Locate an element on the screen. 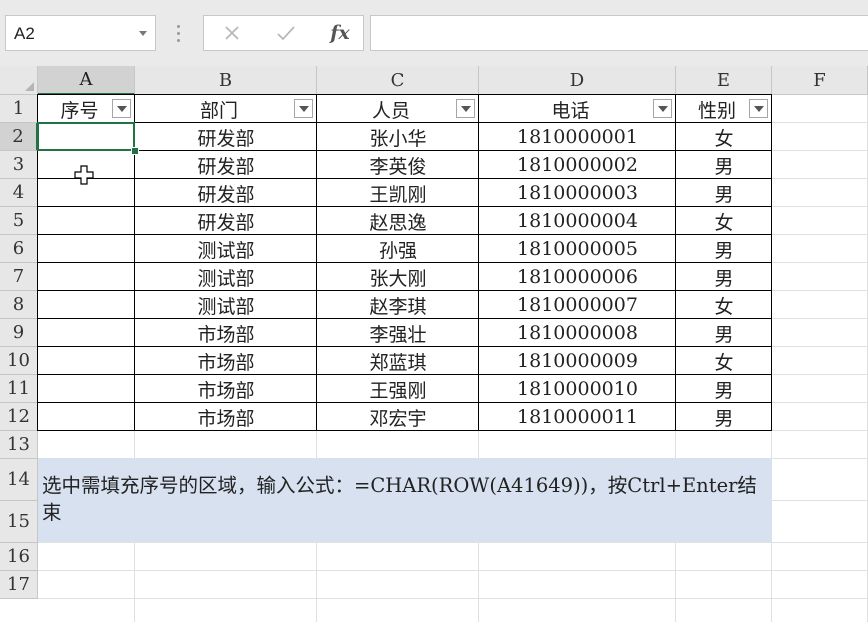 This screenshot has height=622, width=868. fill-handle is located at coordinates (135, 151).